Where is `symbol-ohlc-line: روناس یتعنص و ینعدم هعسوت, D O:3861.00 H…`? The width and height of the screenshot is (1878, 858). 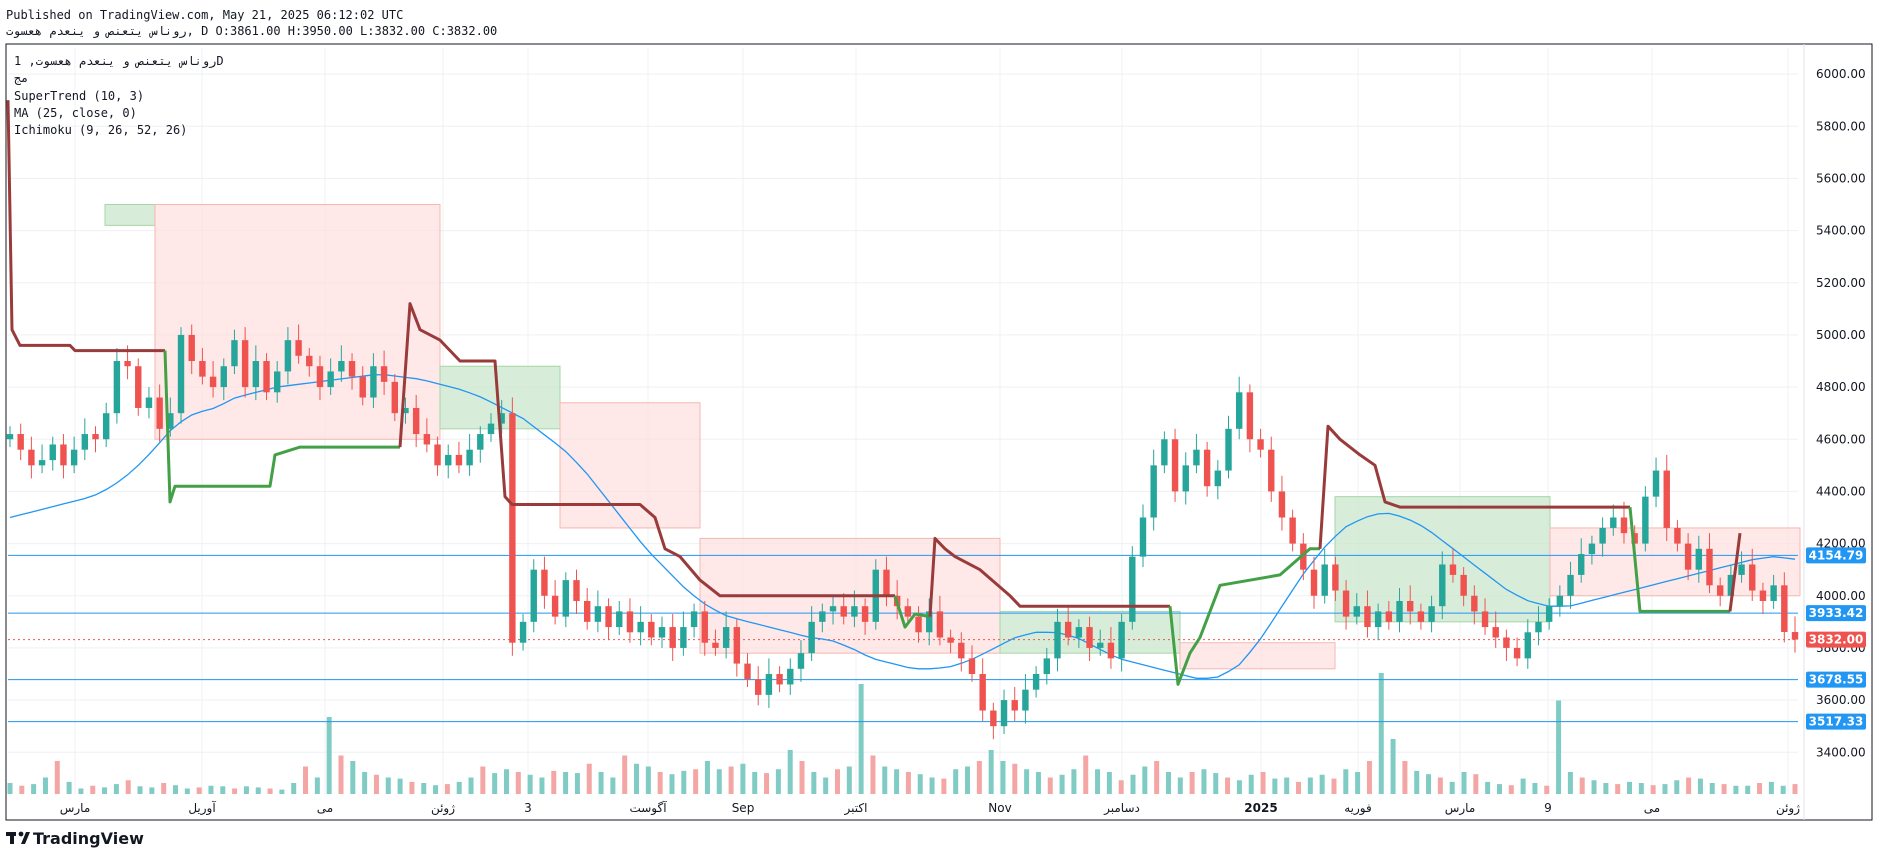
symbol-ohlc-line: روناس یتعنص و ینعدم هعسوت, D O:3861.00 H… is located at coordinates (251, 31).